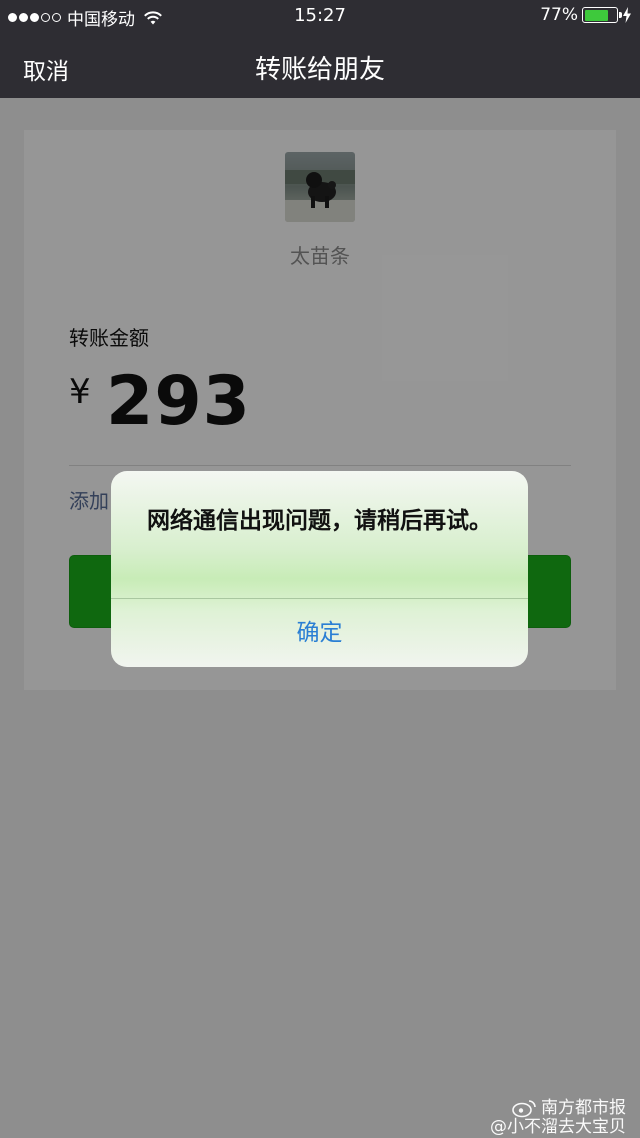  Describe the element at coordinates (559, 15) in the screenshot. I see `battery-percent: 77%` at that location.